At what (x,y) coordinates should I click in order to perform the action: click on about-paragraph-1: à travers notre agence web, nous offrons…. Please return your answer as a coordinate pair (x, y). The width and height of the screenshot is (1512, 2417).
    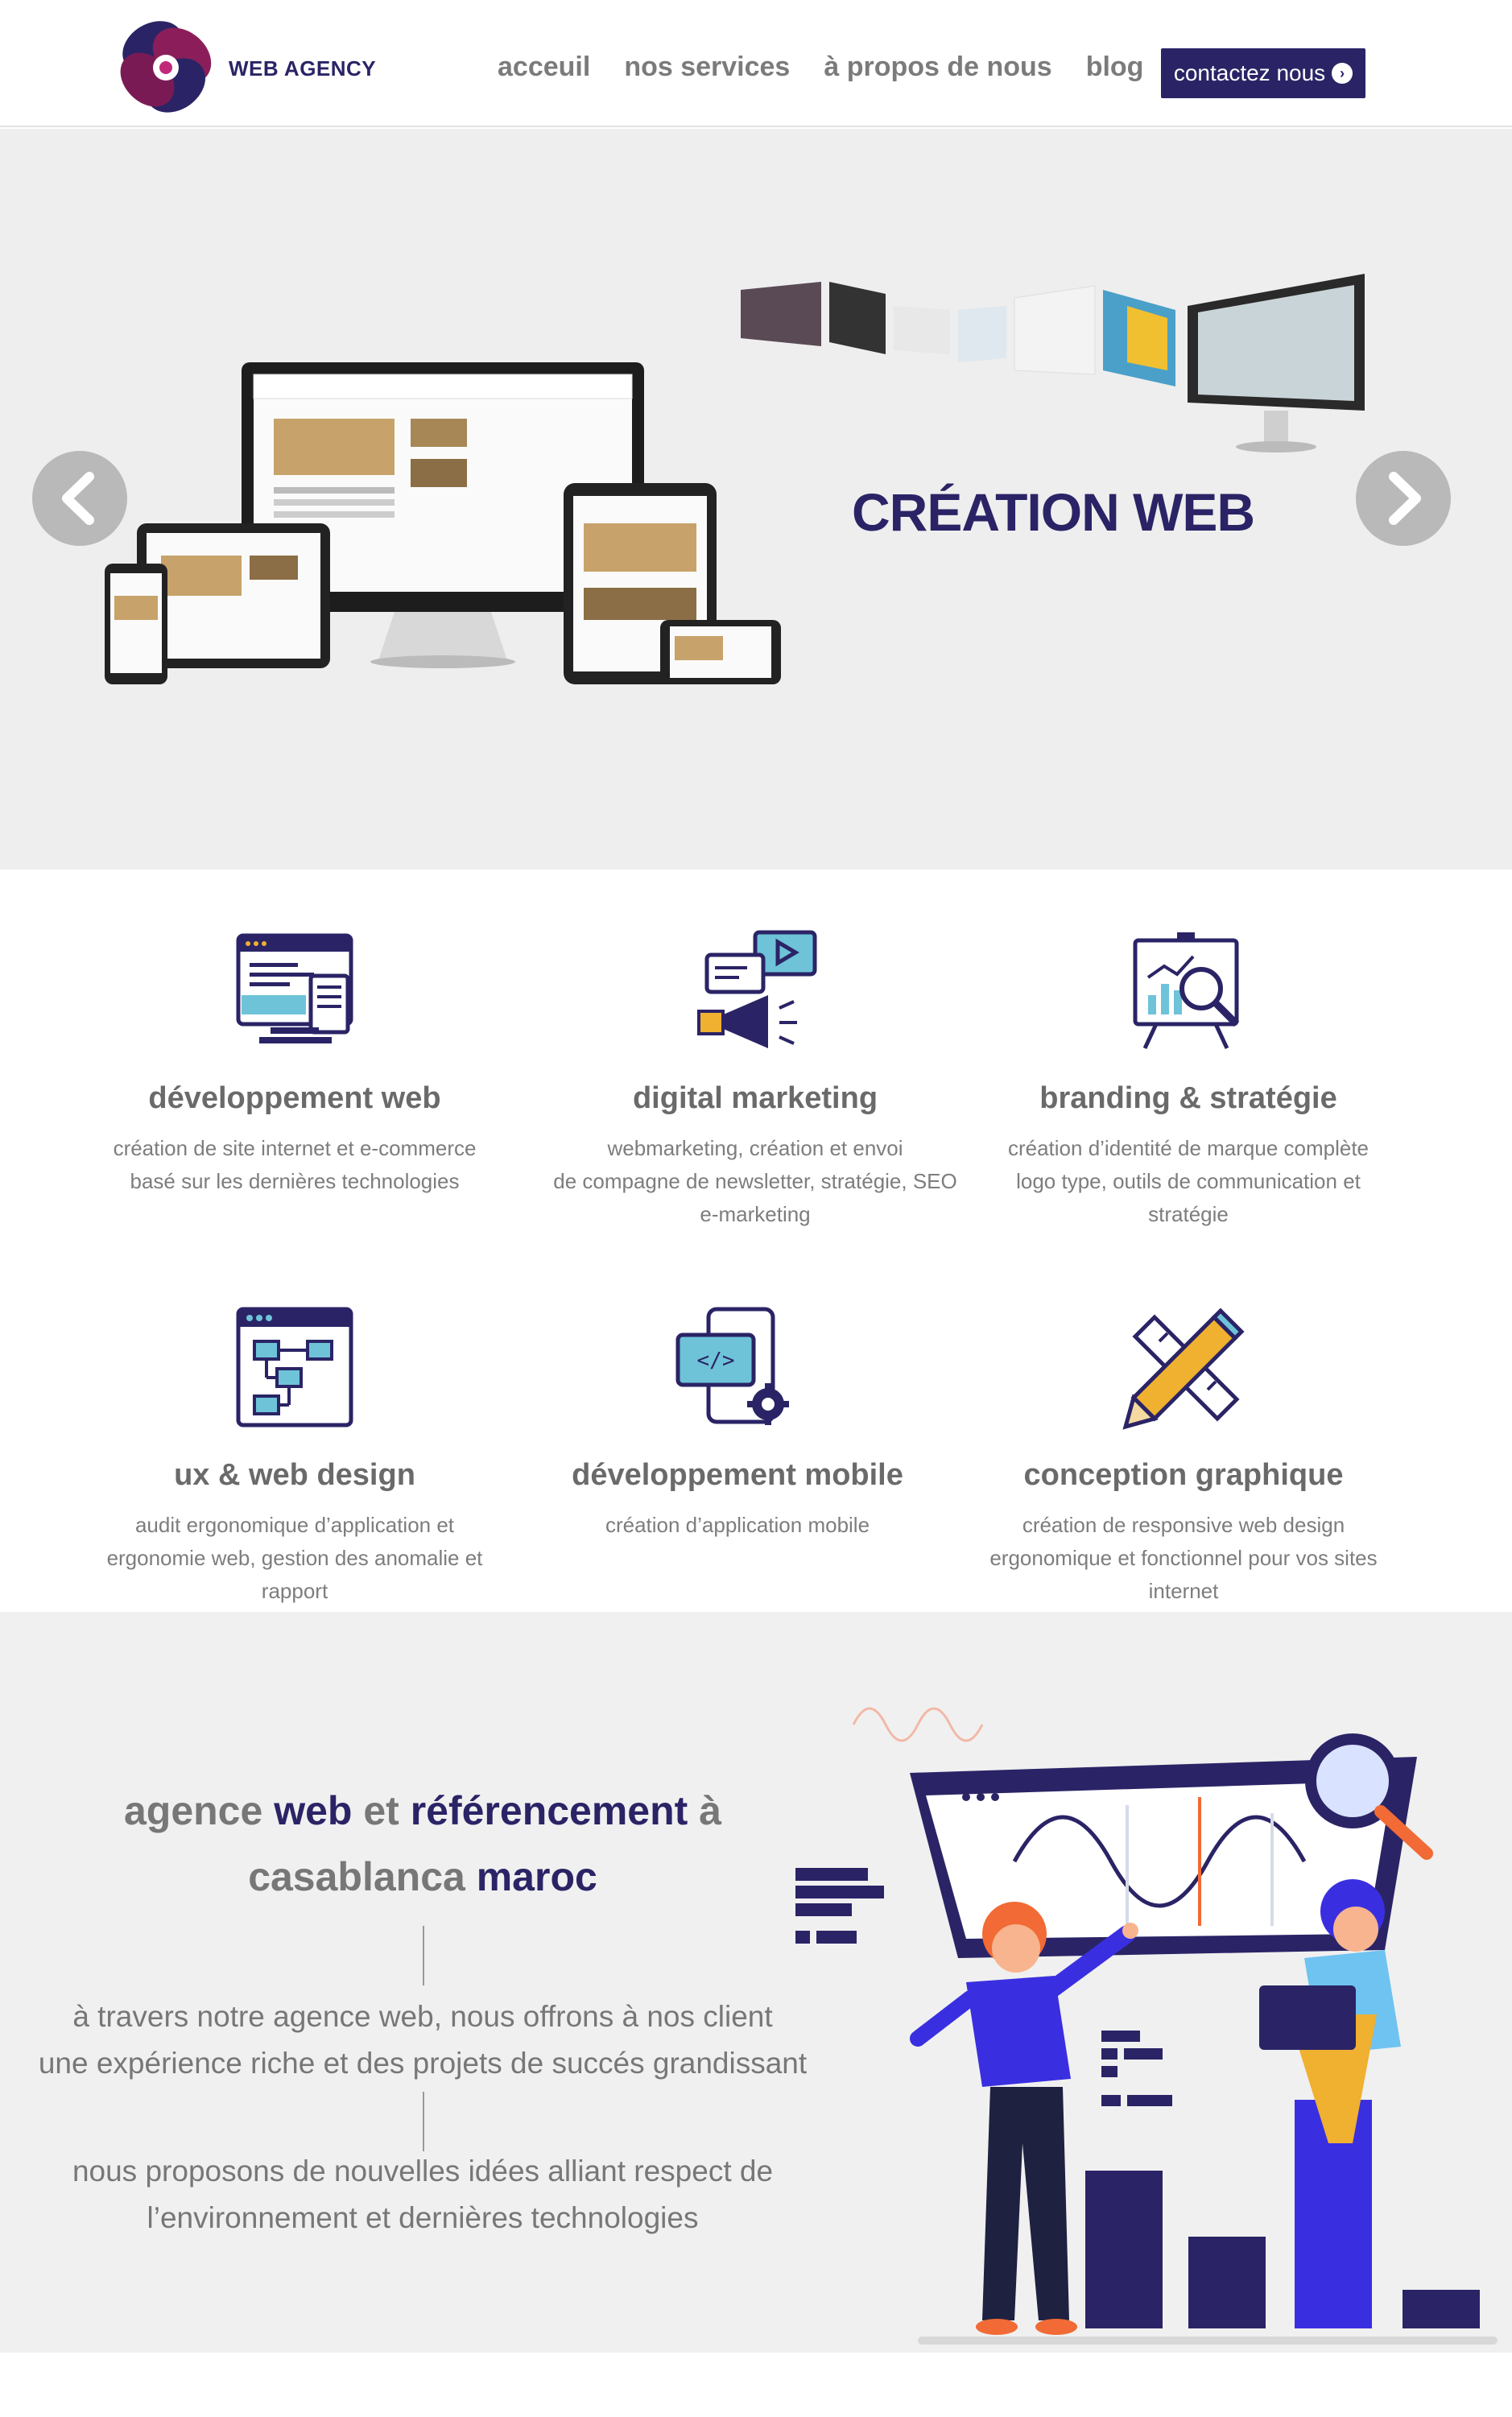
    Looking at the image, I should click on (423, 2040).